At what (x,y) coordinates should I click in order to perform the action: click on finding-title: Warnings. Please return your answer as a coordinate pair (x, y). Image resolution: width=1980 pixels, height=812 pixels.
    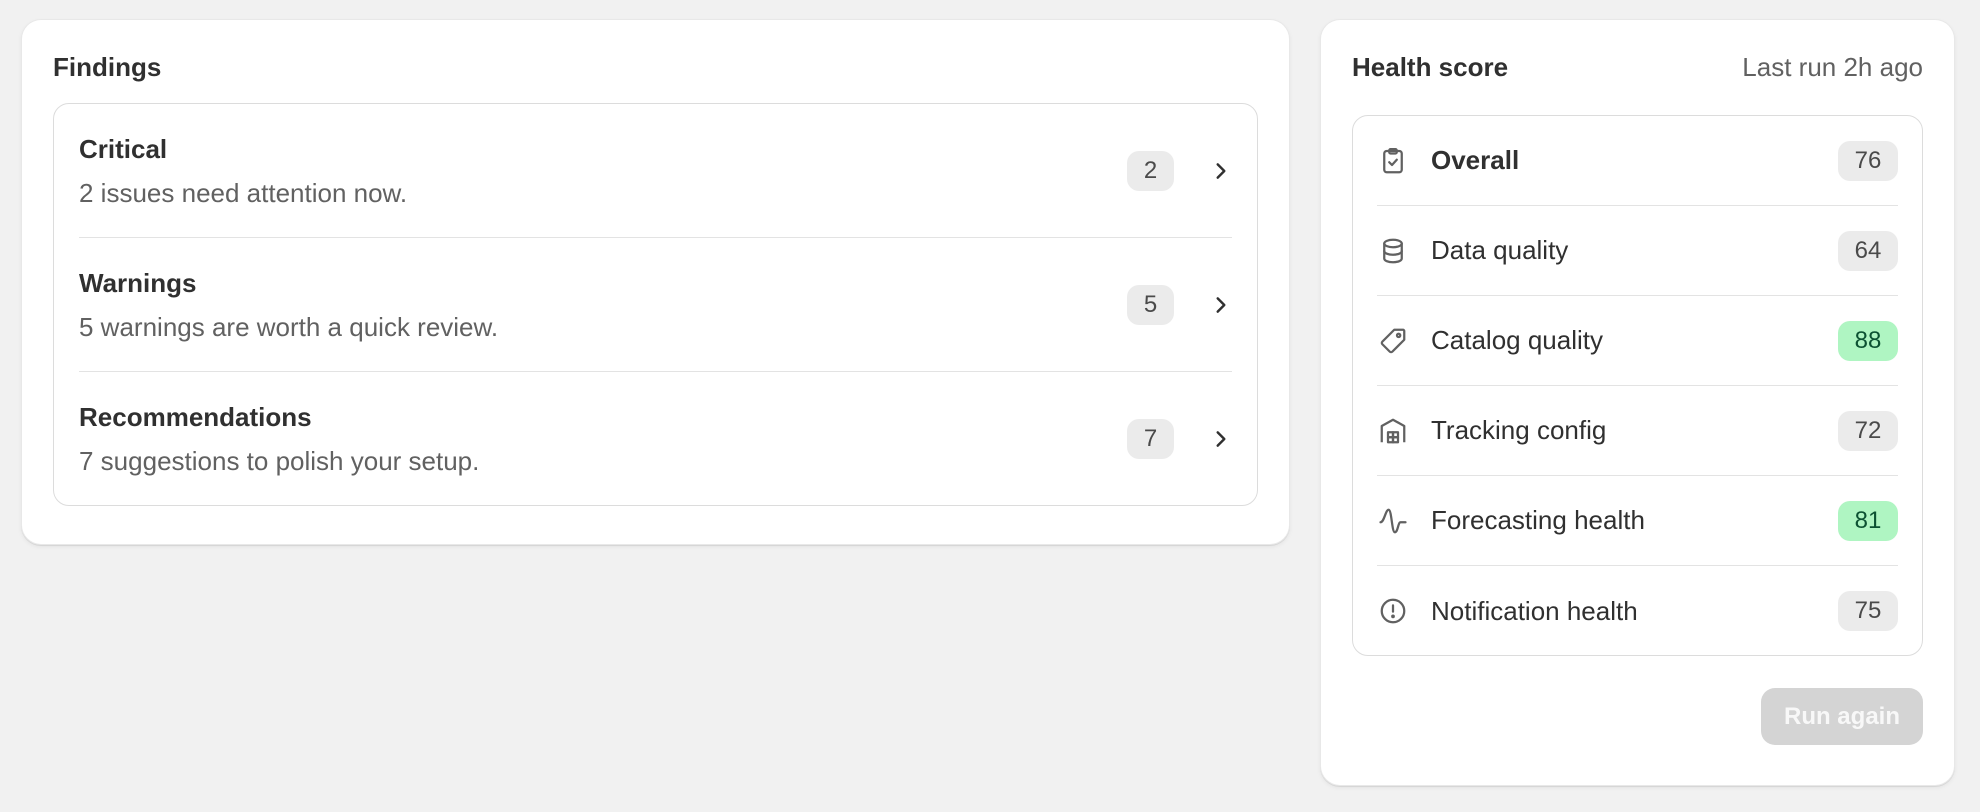
    Looking at the image, I should click on (138, 282).